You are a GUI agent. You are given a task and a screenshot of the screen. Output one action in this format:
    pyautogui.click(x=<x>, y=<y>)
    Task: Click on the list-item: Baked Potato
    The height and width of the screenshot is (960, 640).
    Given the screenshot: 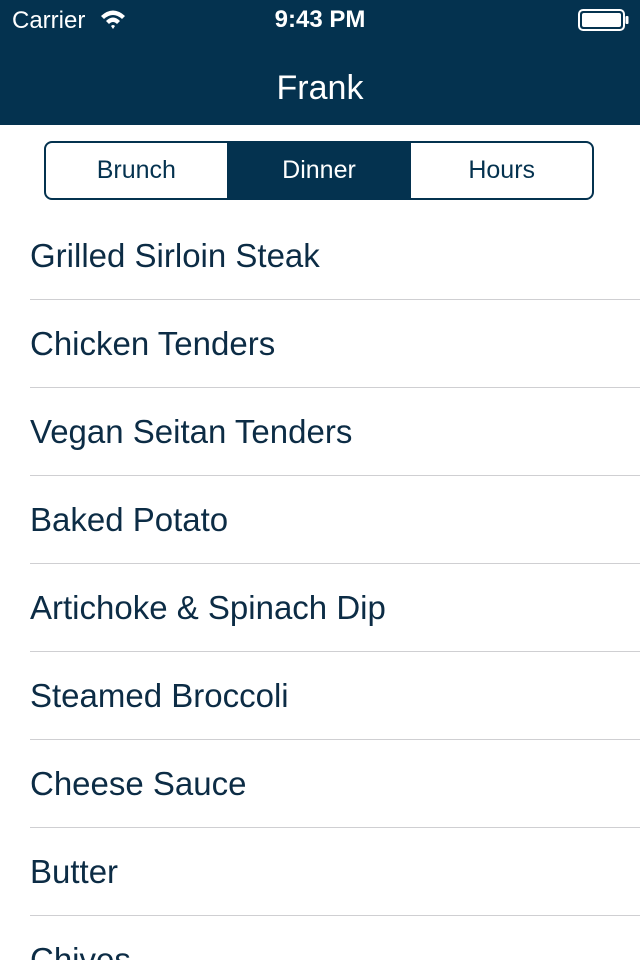 What is the action you would take?
    pyautogui.click(x=320, y=520)
    